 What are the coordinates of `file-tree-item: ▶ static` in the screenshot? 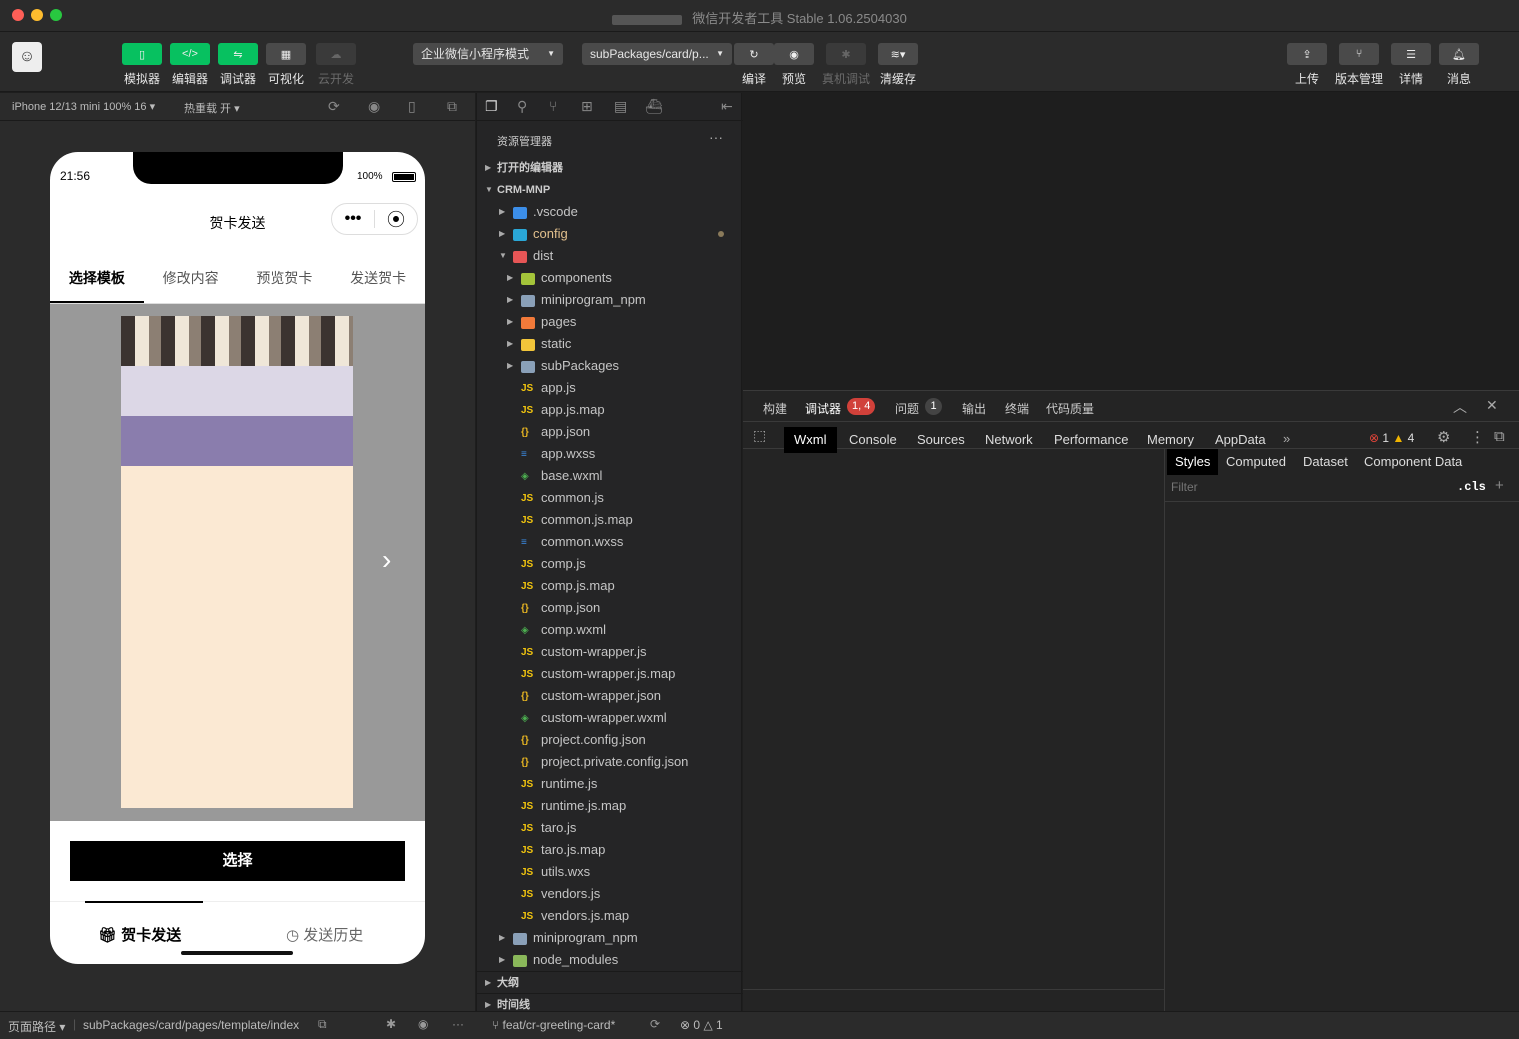 It's located at (539, 344).